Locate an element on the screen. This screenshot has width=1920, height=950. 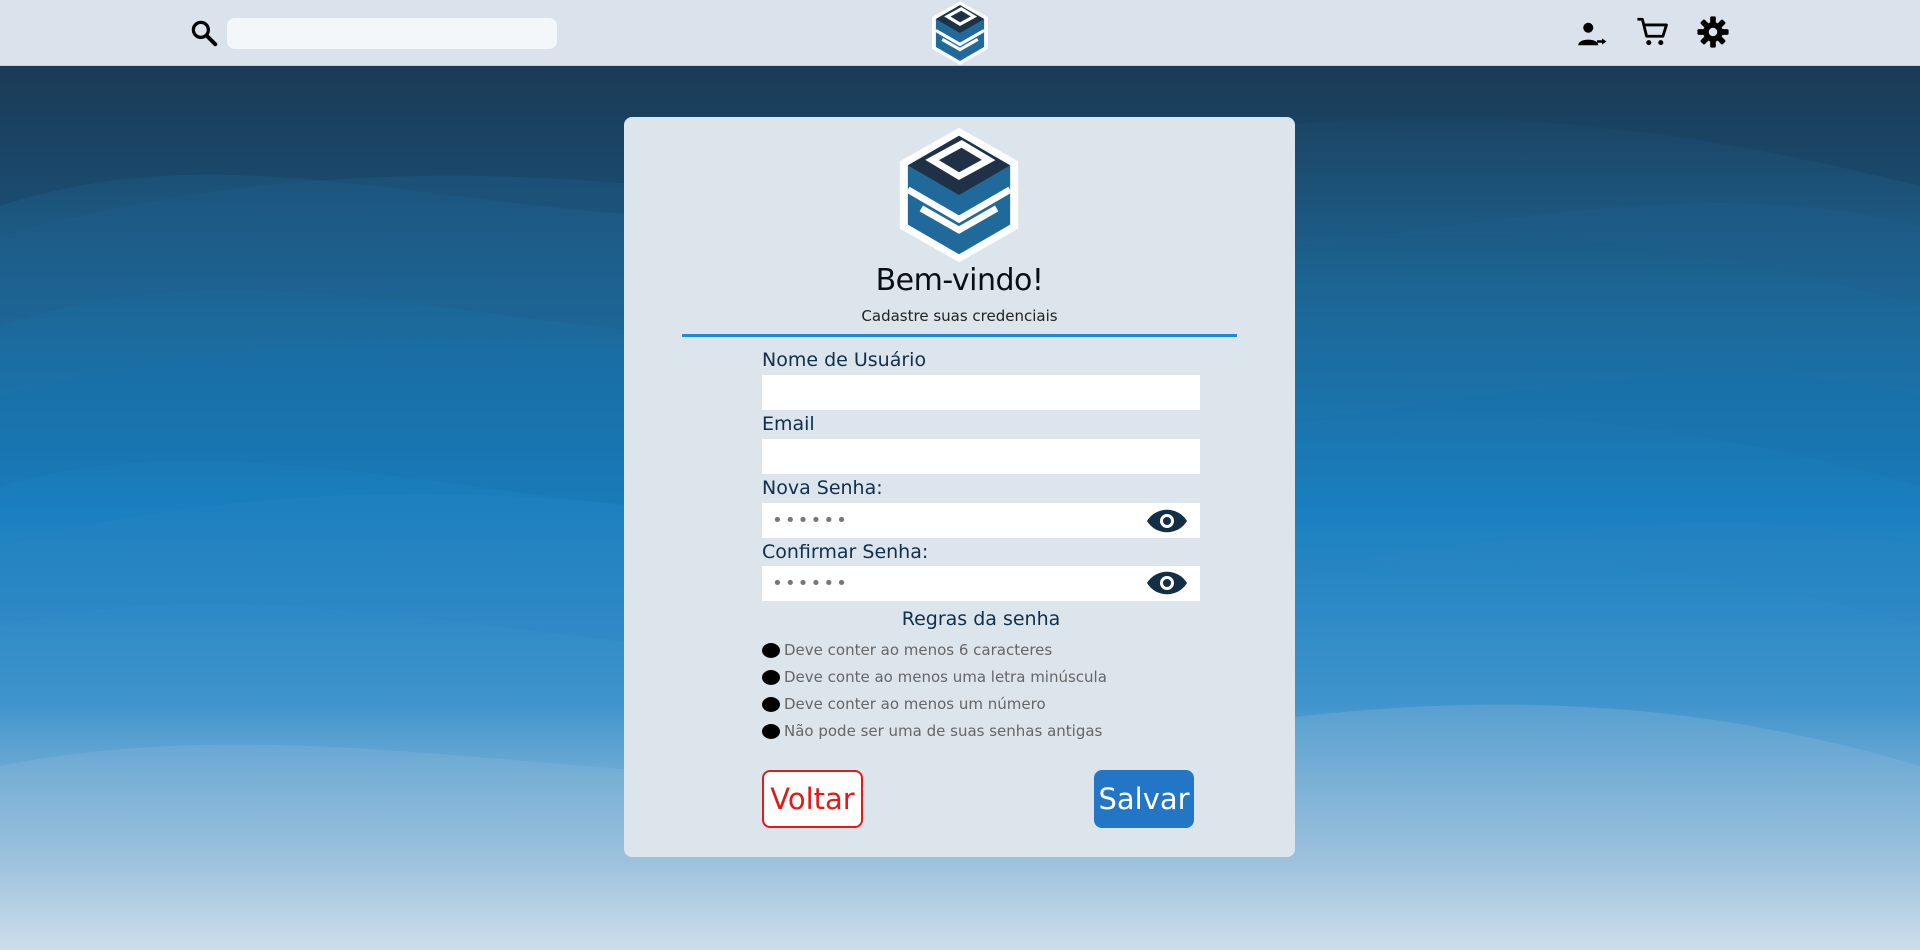
brand-logo is located at coordinates (960, 33).